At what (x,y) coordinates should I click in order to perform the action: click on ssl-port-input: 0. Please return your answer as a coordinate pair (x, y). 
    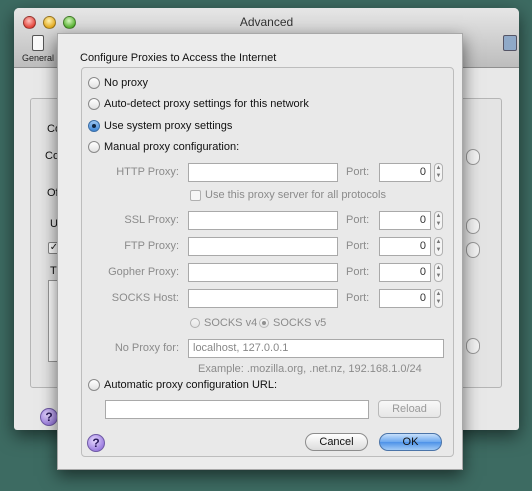
    Looking at the image, I should click on (405, 220).